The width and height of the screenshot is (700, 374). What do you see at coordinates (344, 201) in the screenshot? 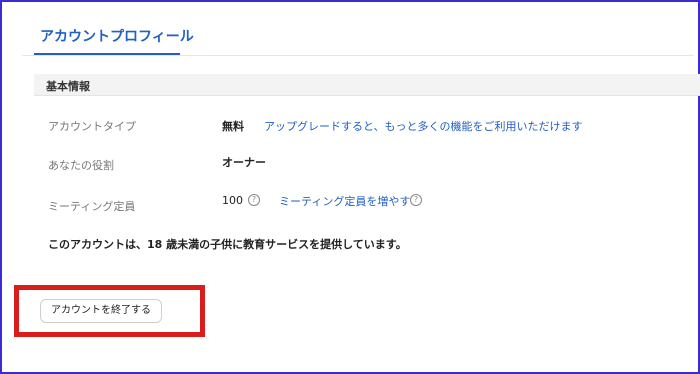
I see `increase-capacity-link: ミーティング定員を増やす` at bounding box center [344, 201].